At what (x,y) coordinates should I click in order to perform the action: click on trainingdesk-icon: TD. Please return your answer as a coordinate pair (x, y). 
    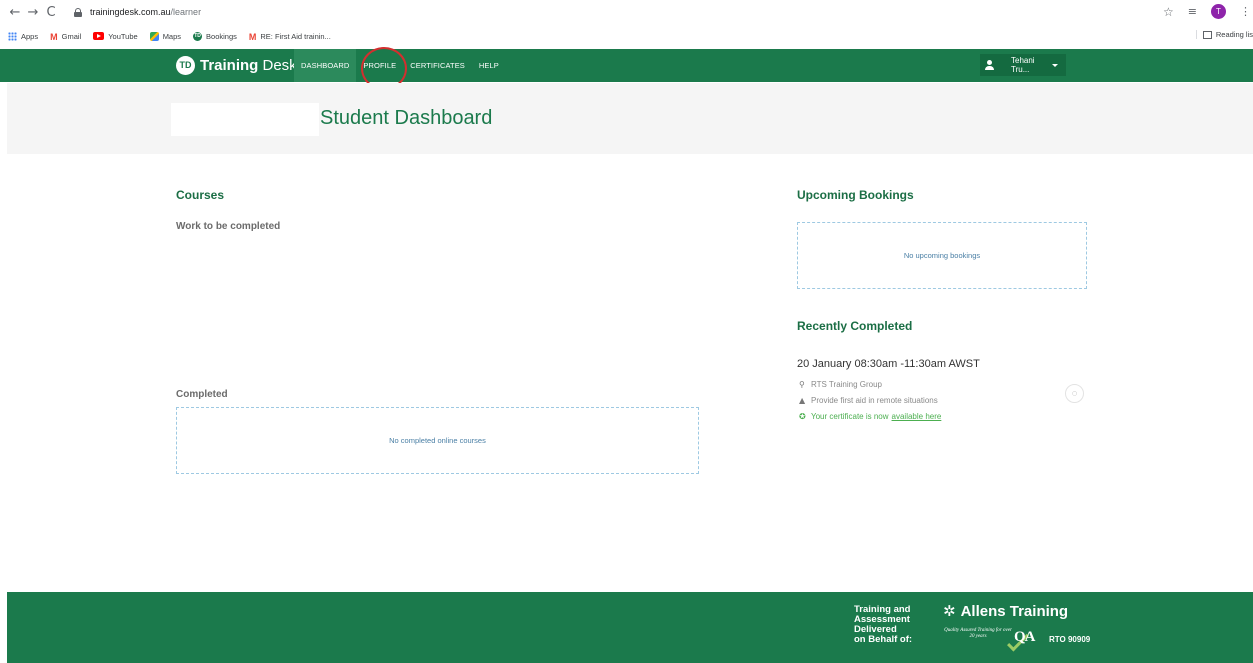
    Looking at the image, I should click on (198, 36).